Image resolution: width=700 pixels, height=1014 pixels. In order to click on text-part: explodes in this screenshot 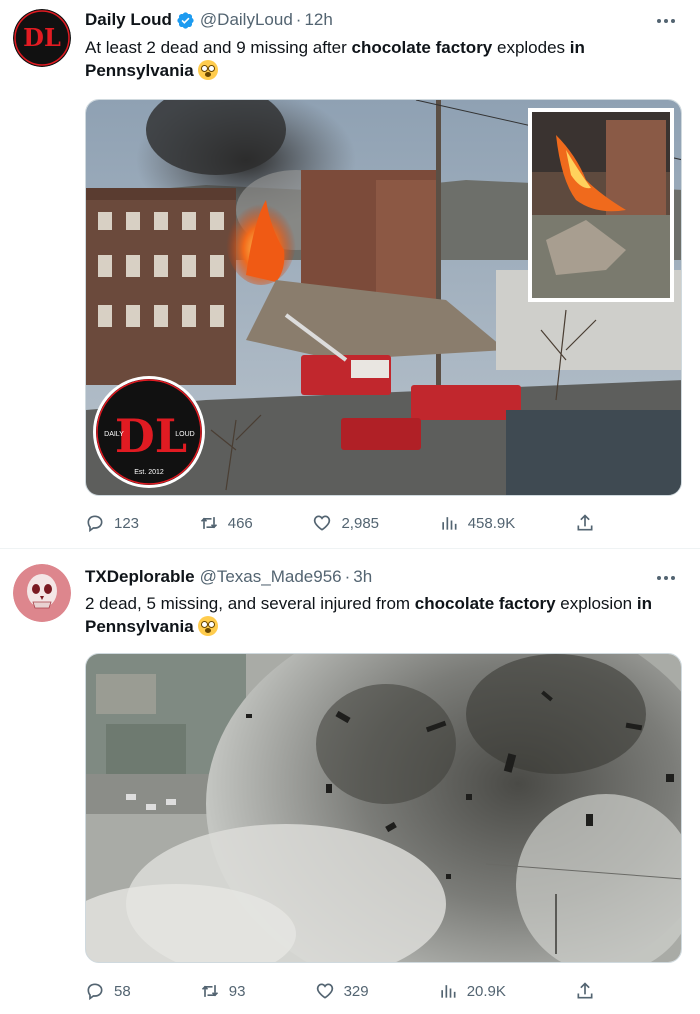, I will do `click(531, 47)`.